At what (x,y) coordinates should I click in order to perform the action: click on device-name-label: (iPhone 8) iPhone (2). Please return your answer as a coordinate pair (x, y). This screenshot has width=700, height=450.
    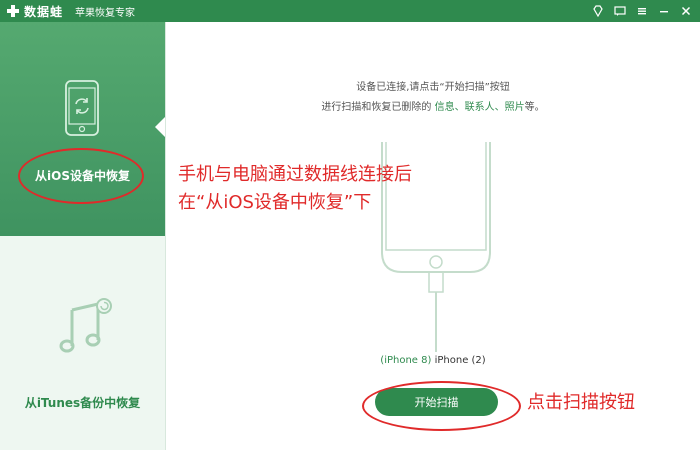
    Looking at the image, I should click on (433, 360).